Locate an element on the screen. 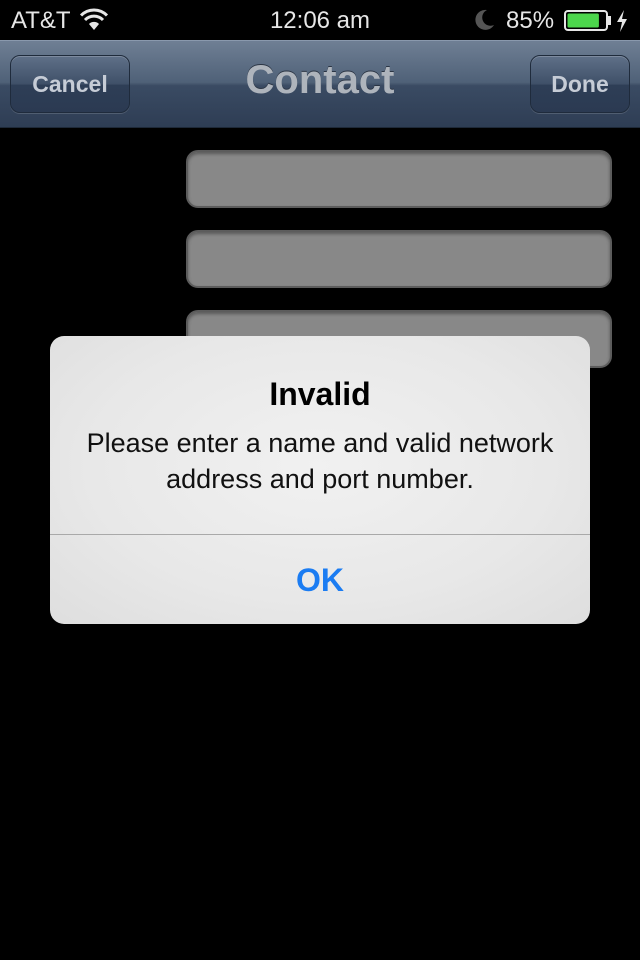  done-button: Done is located at coordinates (580, 84).